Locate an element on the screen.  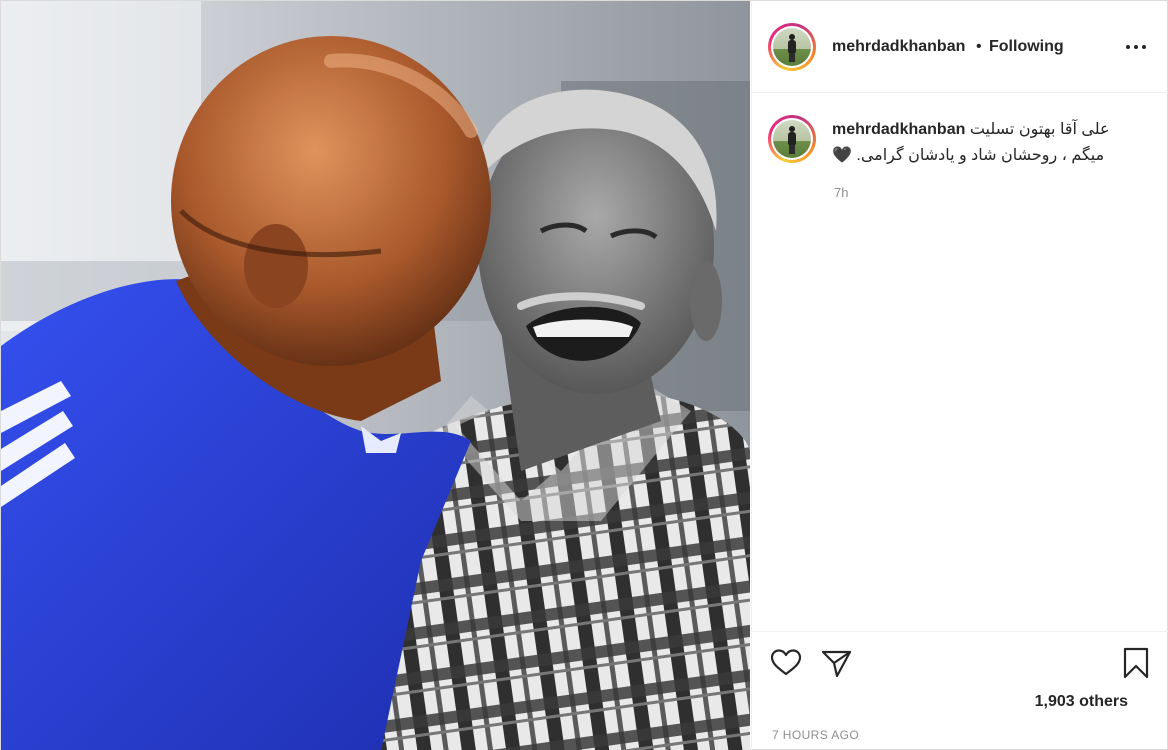
author-avatar is located at coordinates (792, 47).